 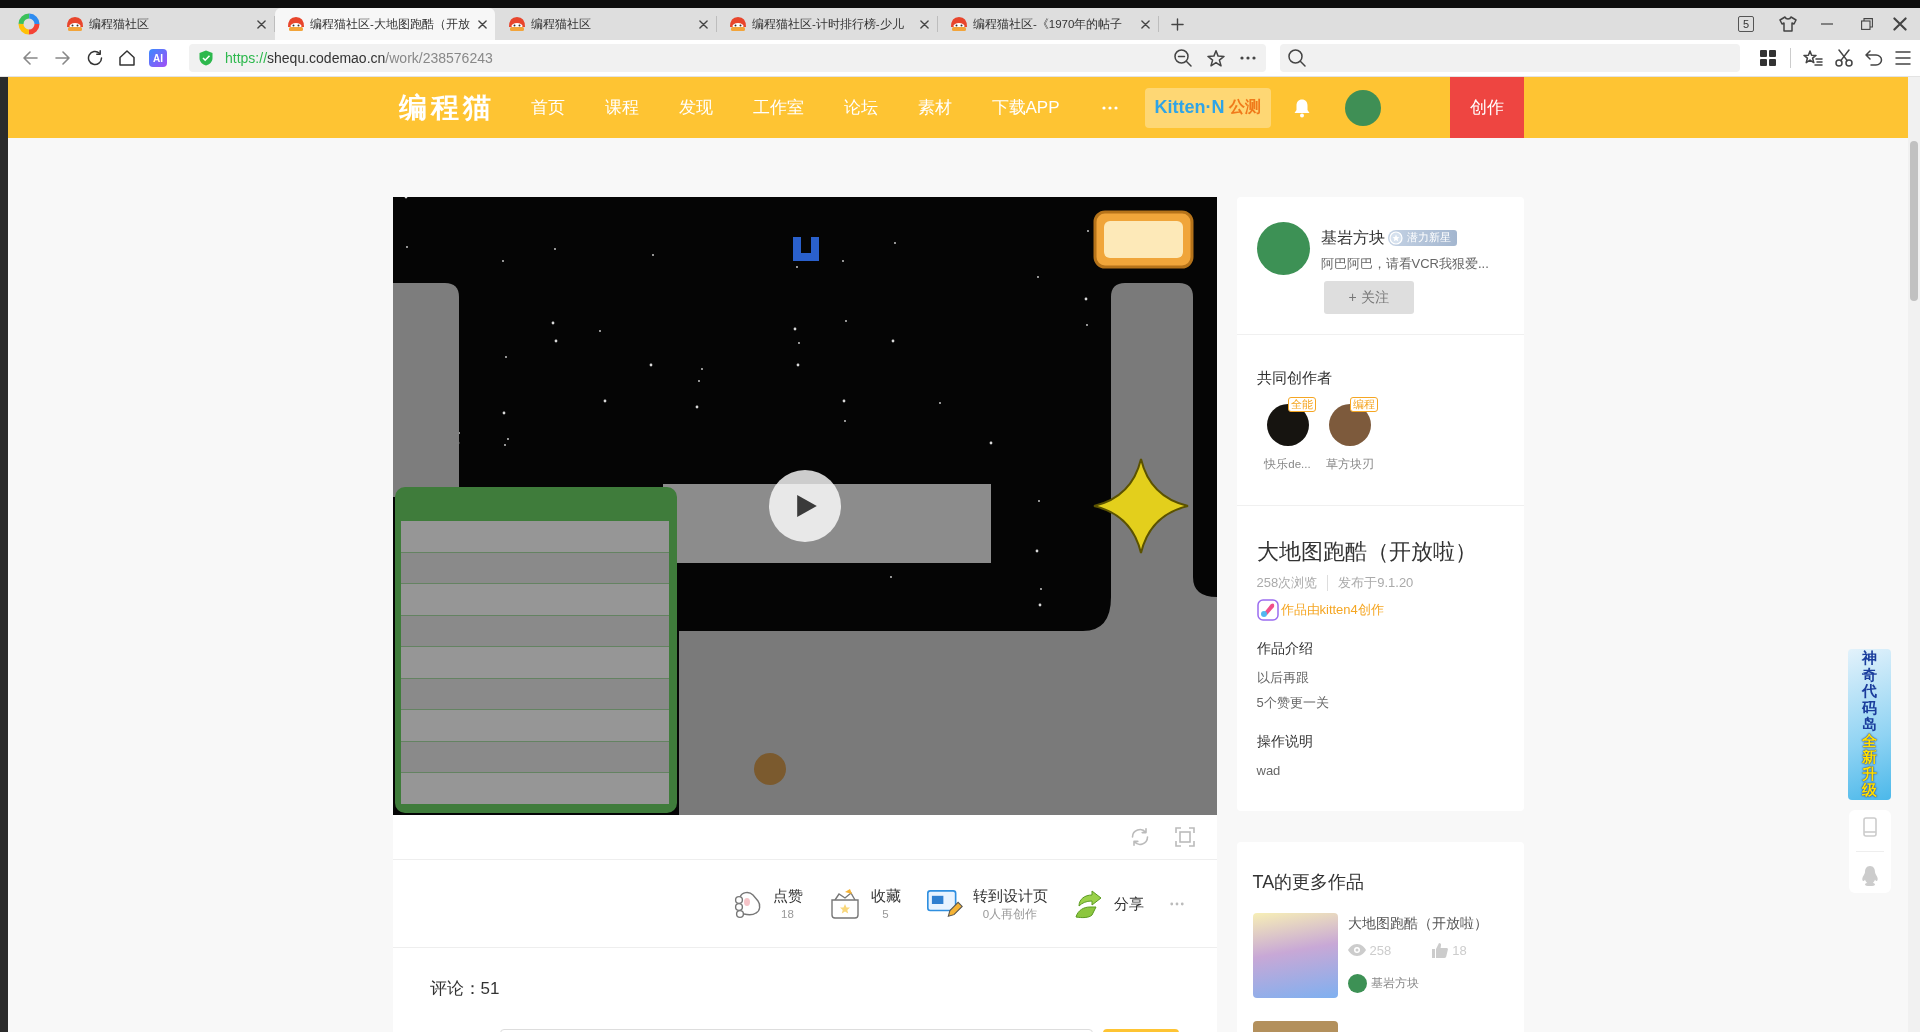 I want to click on star-box-icon, so click(x=844, y=903).